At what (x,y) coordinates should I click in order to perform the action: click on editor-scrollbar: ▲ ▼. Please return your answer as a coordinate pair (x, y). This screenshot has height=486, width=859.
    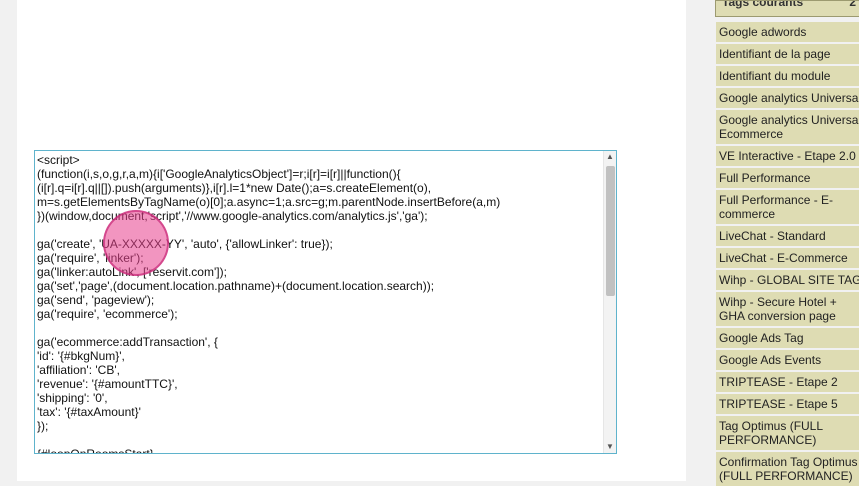
    Looking at the image, I should click on (609, 302).